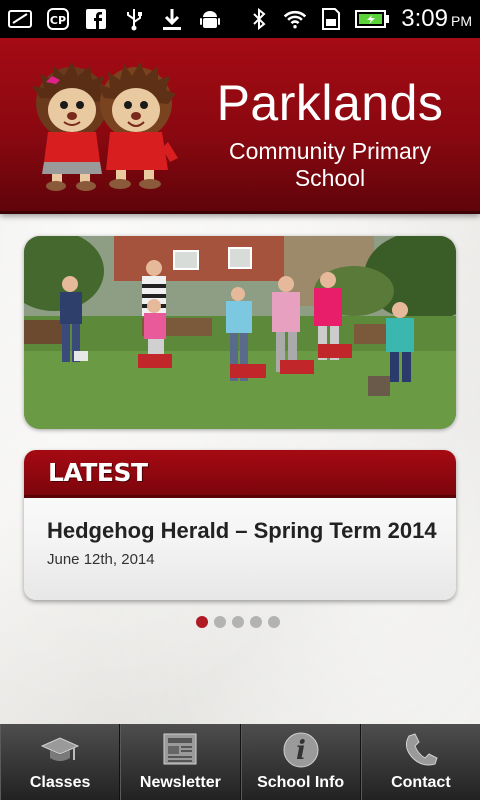  Describe the element at coordinates (242, 531) in the screenshot. I see `news-title: Hedgehog Herald – Spring Term 2014` at that location.